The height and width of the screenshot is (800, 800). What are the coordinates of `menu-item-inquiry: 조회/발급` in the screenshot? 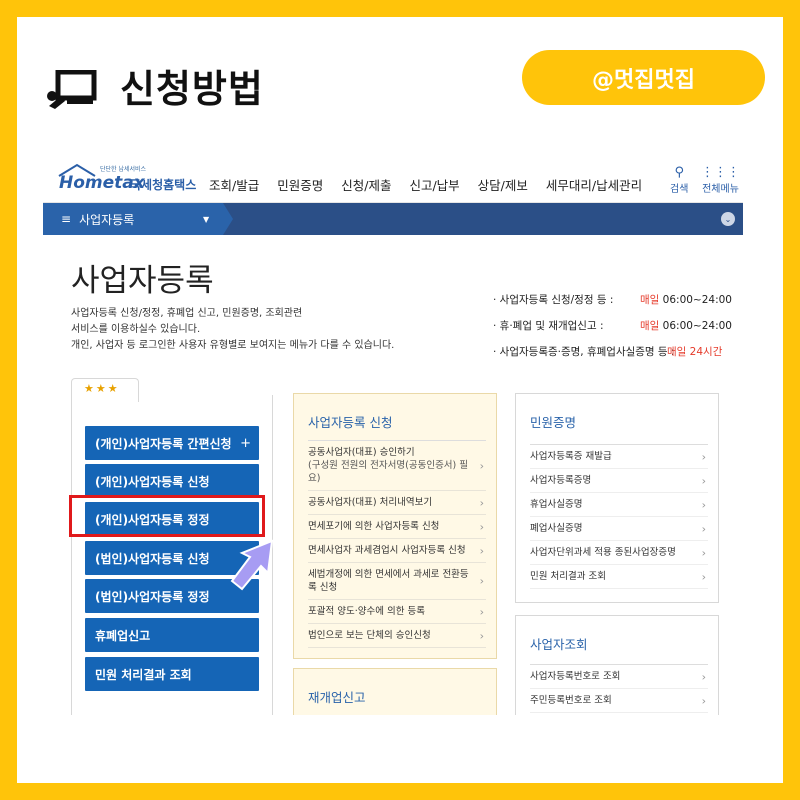 It's located at (234, 184).